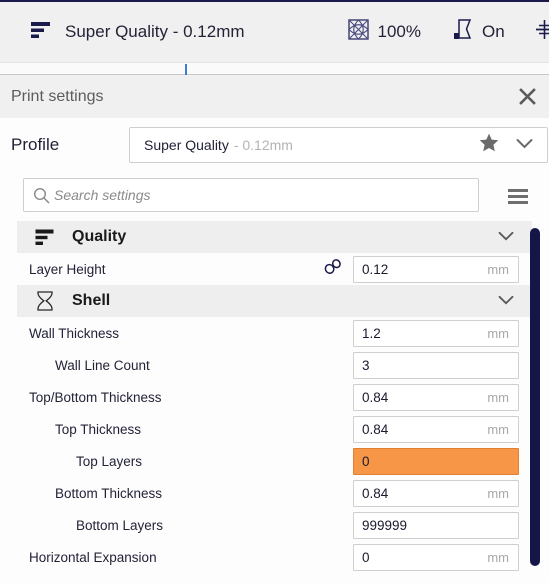 Image resolution: width=549 pixels, height=583 pixels. What do you see at coordinates (41, 195) in the screenshot?
I see `search-icon` at bounding box center [41, 195].